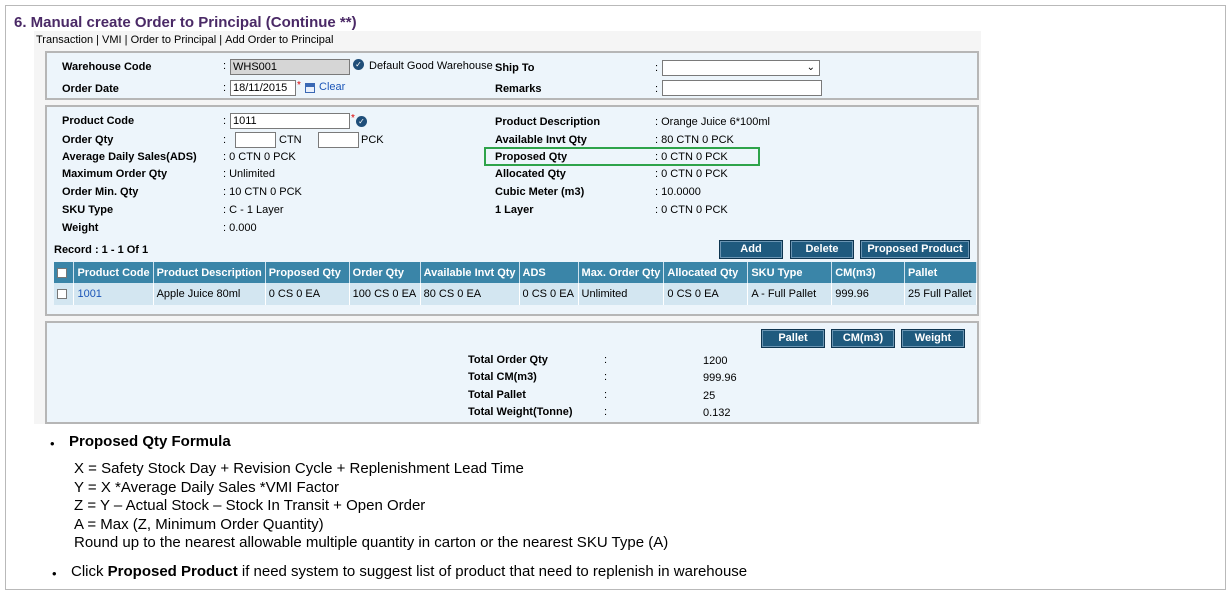 The image size is (1232, 595). What do you see at coordinates (691, 174) in the screenshot?
I see `allocated-qty-value: : 0 CTN 0 PCK` at bounding box center [691, 174].